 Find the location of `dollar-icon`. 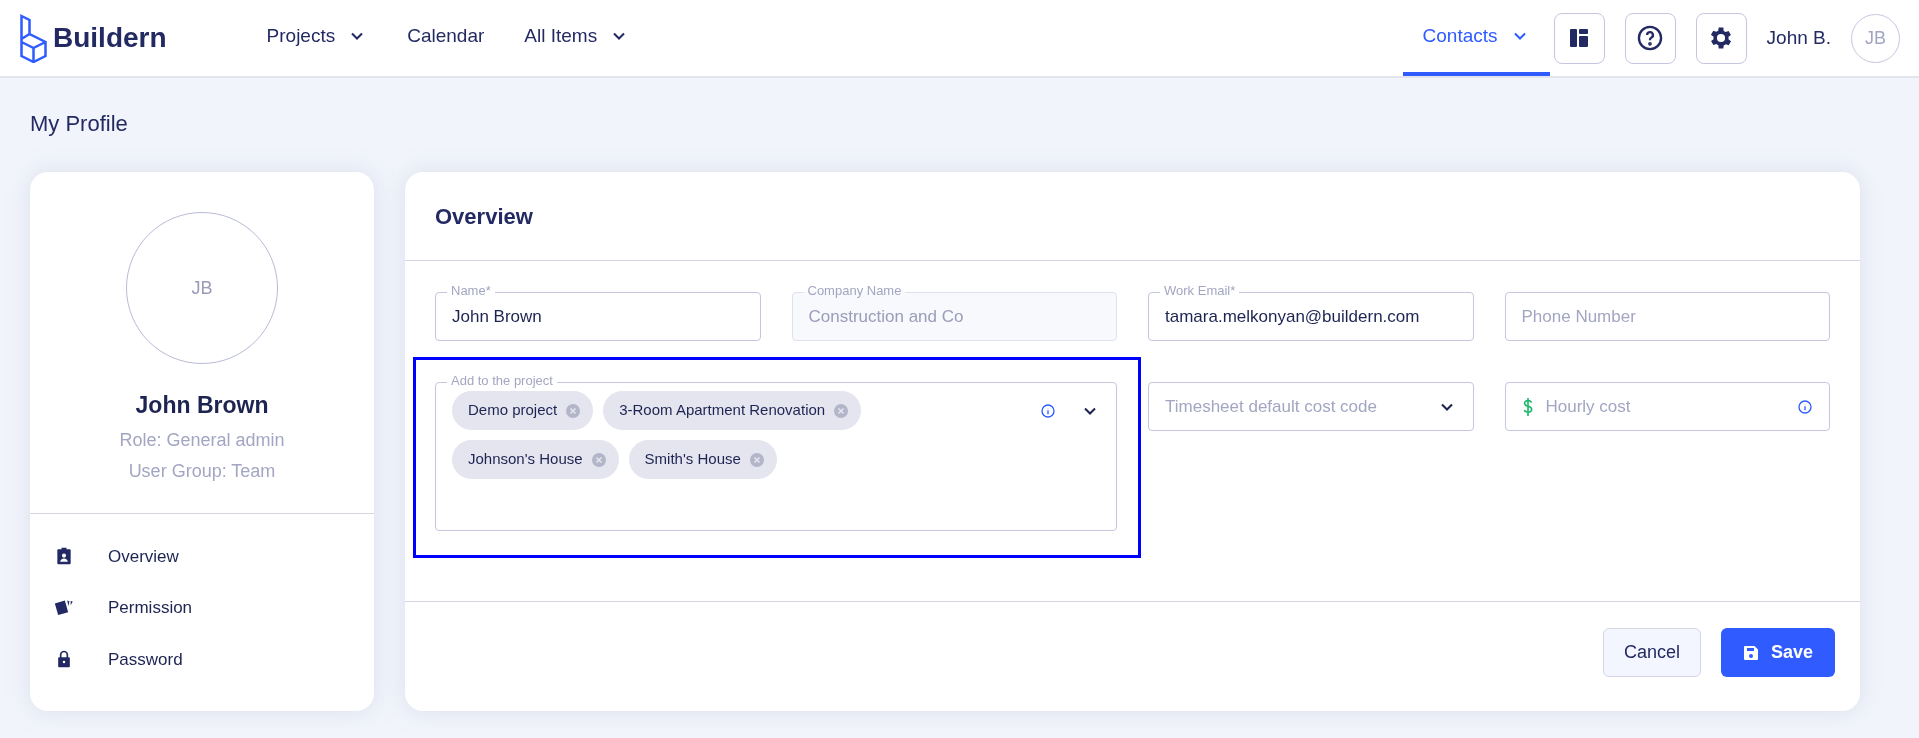

dollar-icon is located at coordinates (1527, 406).